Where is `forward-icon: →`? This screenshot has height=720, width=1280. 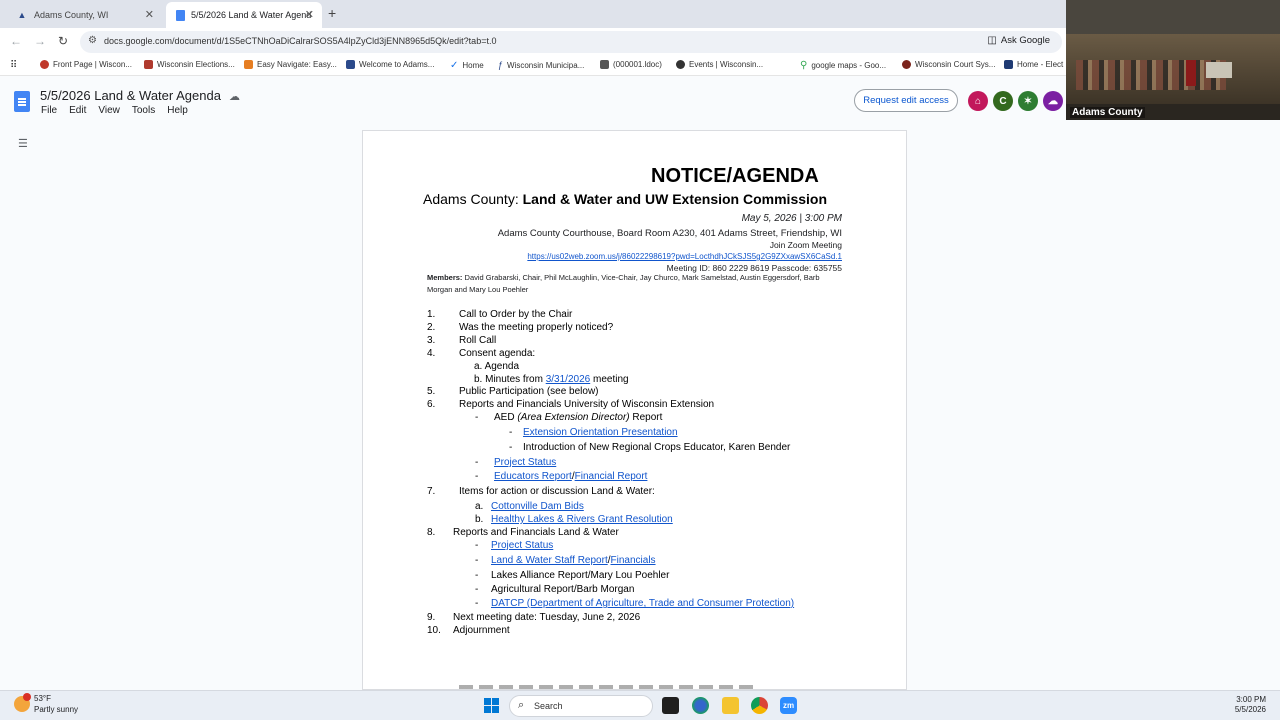 forward-icon: → is located at coordinates (40, 41).